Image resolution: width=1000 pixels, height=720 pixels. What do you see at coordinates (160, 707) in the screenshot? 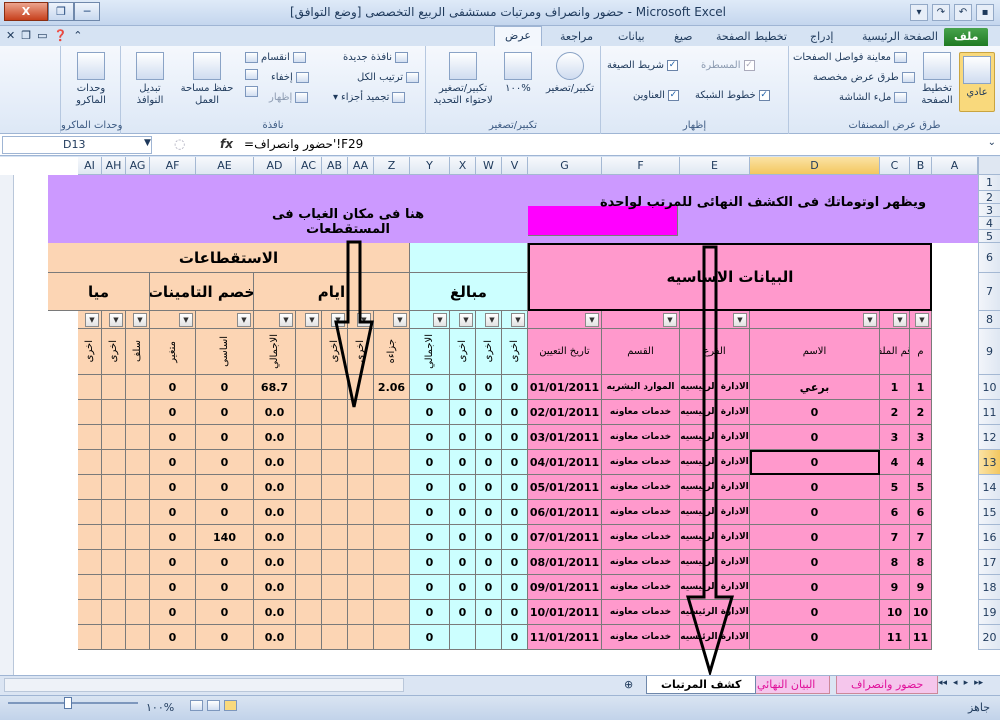
I see `zoom-level: ١٠٠%` at bounding box center [160, 707].